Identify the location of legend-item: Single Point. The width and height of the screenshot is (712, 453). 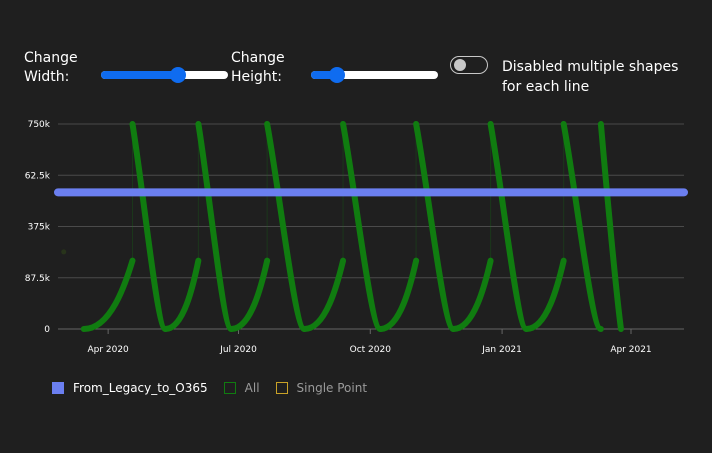
(321, 388).